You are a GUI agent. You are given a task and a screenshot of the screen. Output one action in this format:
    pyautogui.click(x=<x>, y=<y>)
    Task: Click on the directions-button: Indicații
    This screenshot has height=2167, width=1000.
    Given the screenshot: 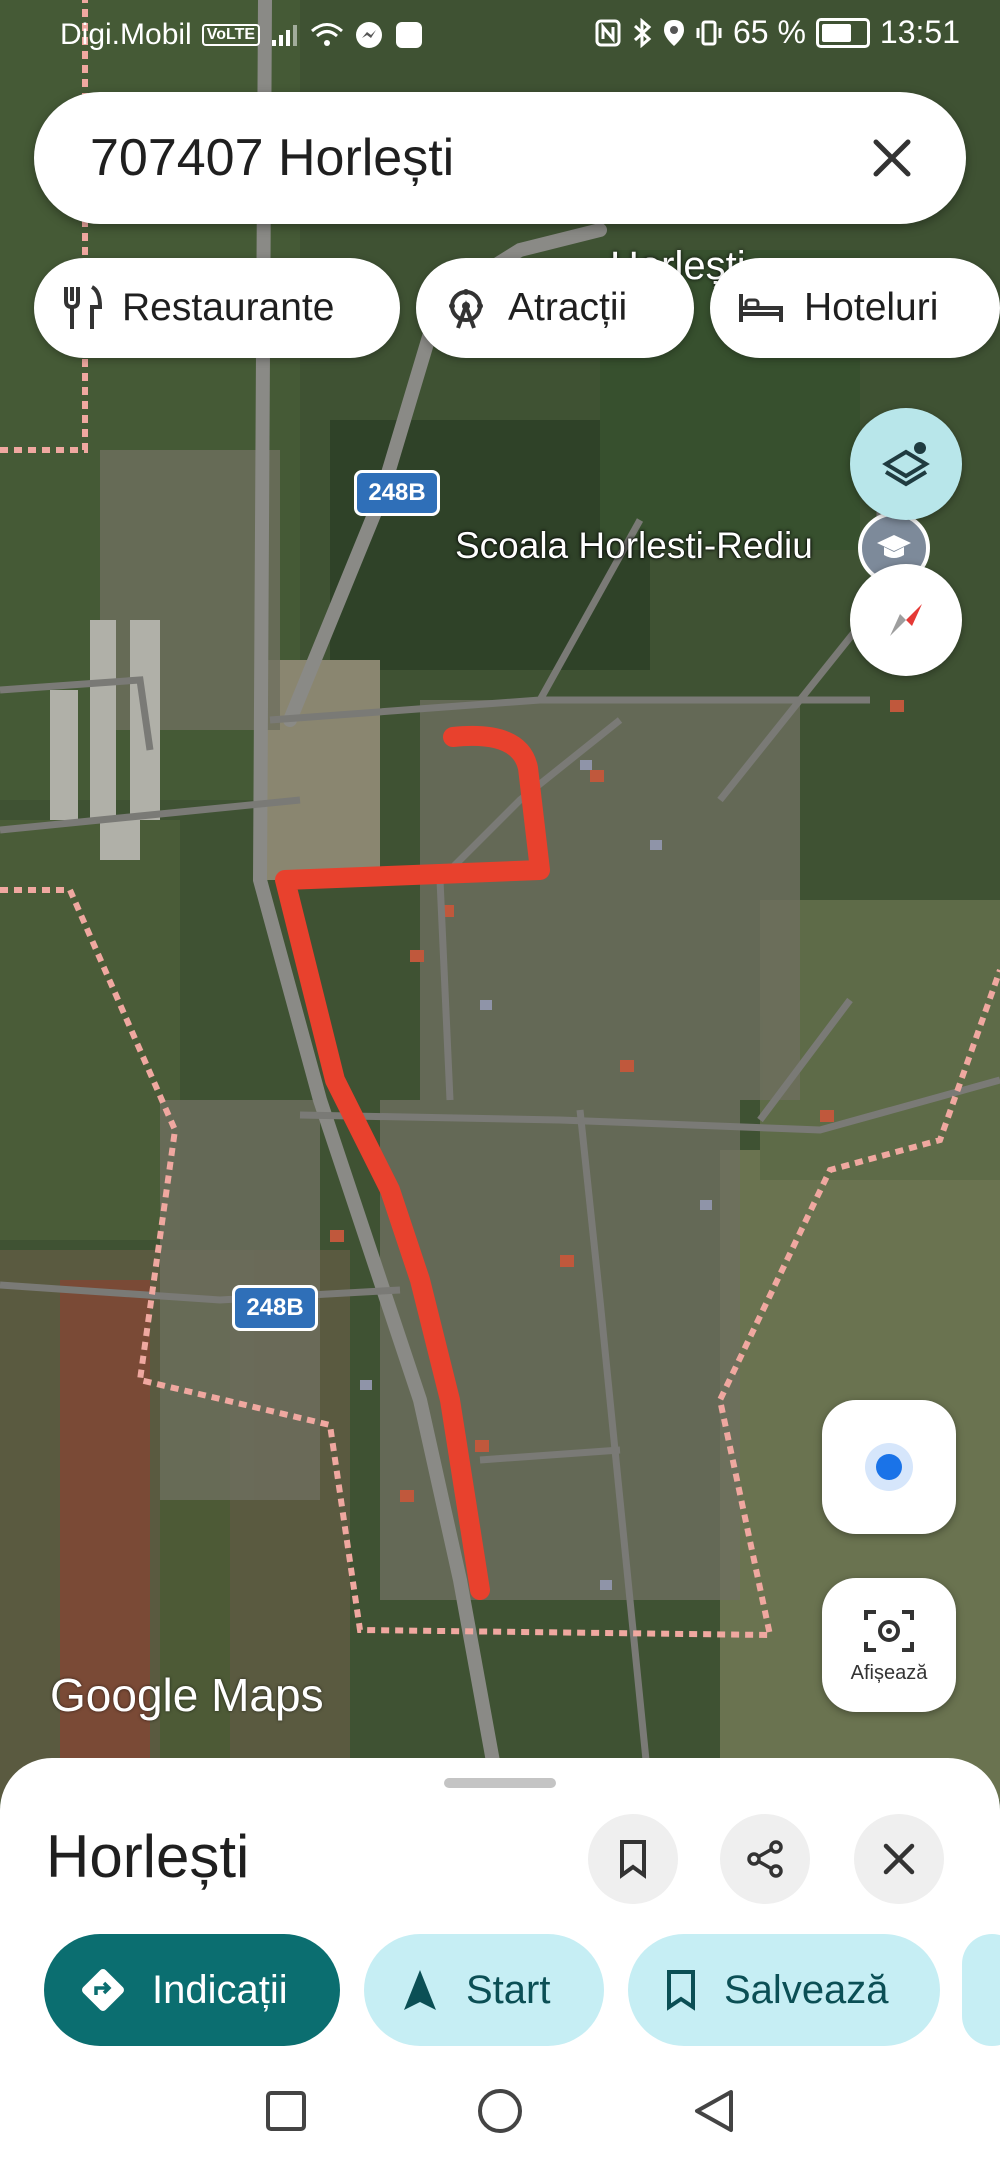 What is the action you would take?
    pyautogui.click(x=192, y=1990)
    